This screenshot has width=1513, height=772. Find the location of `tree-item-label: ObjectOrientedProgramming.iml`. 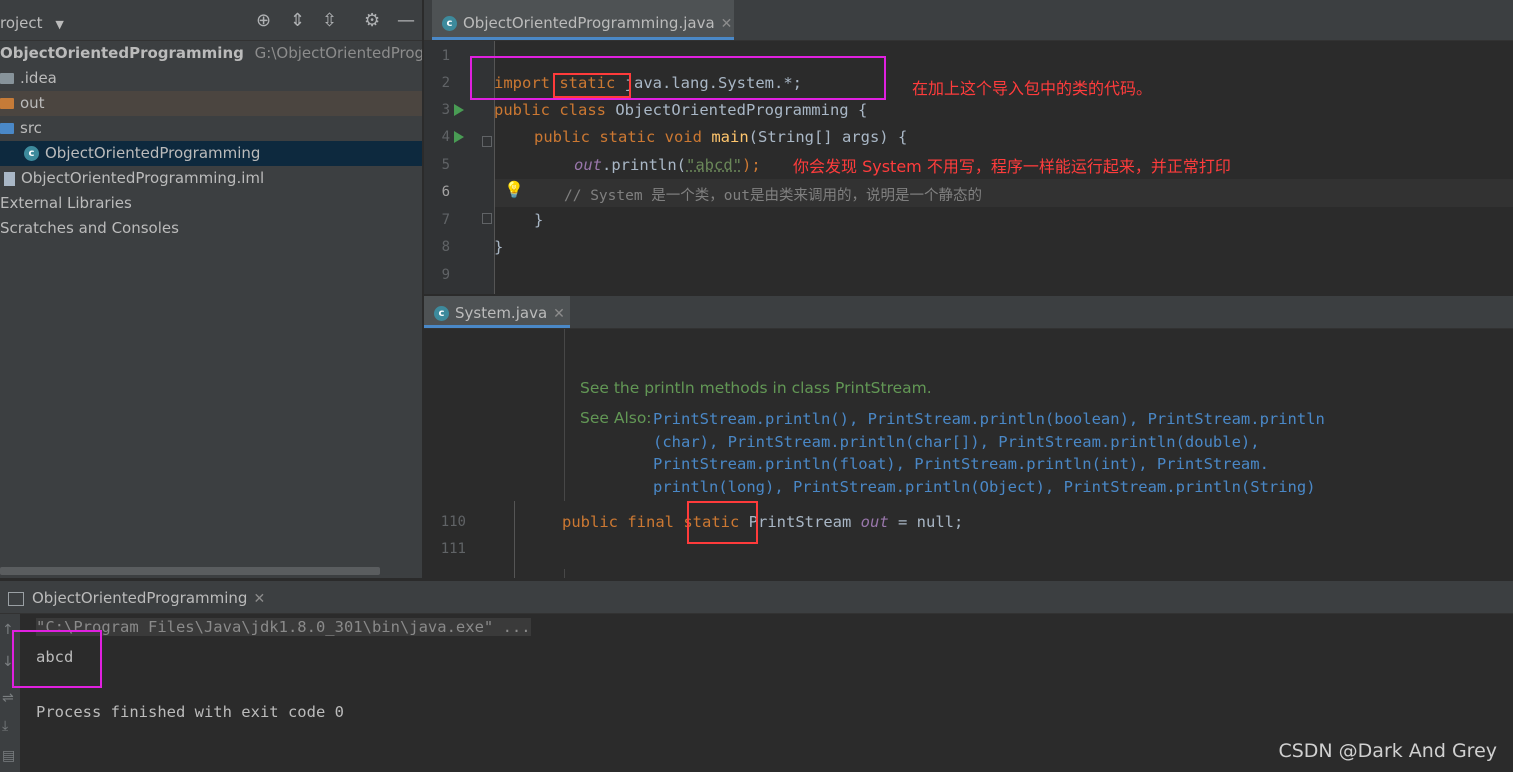

tree-item-label: ObjectOrientedProgramming.iml is located at coordinates (143, 178).